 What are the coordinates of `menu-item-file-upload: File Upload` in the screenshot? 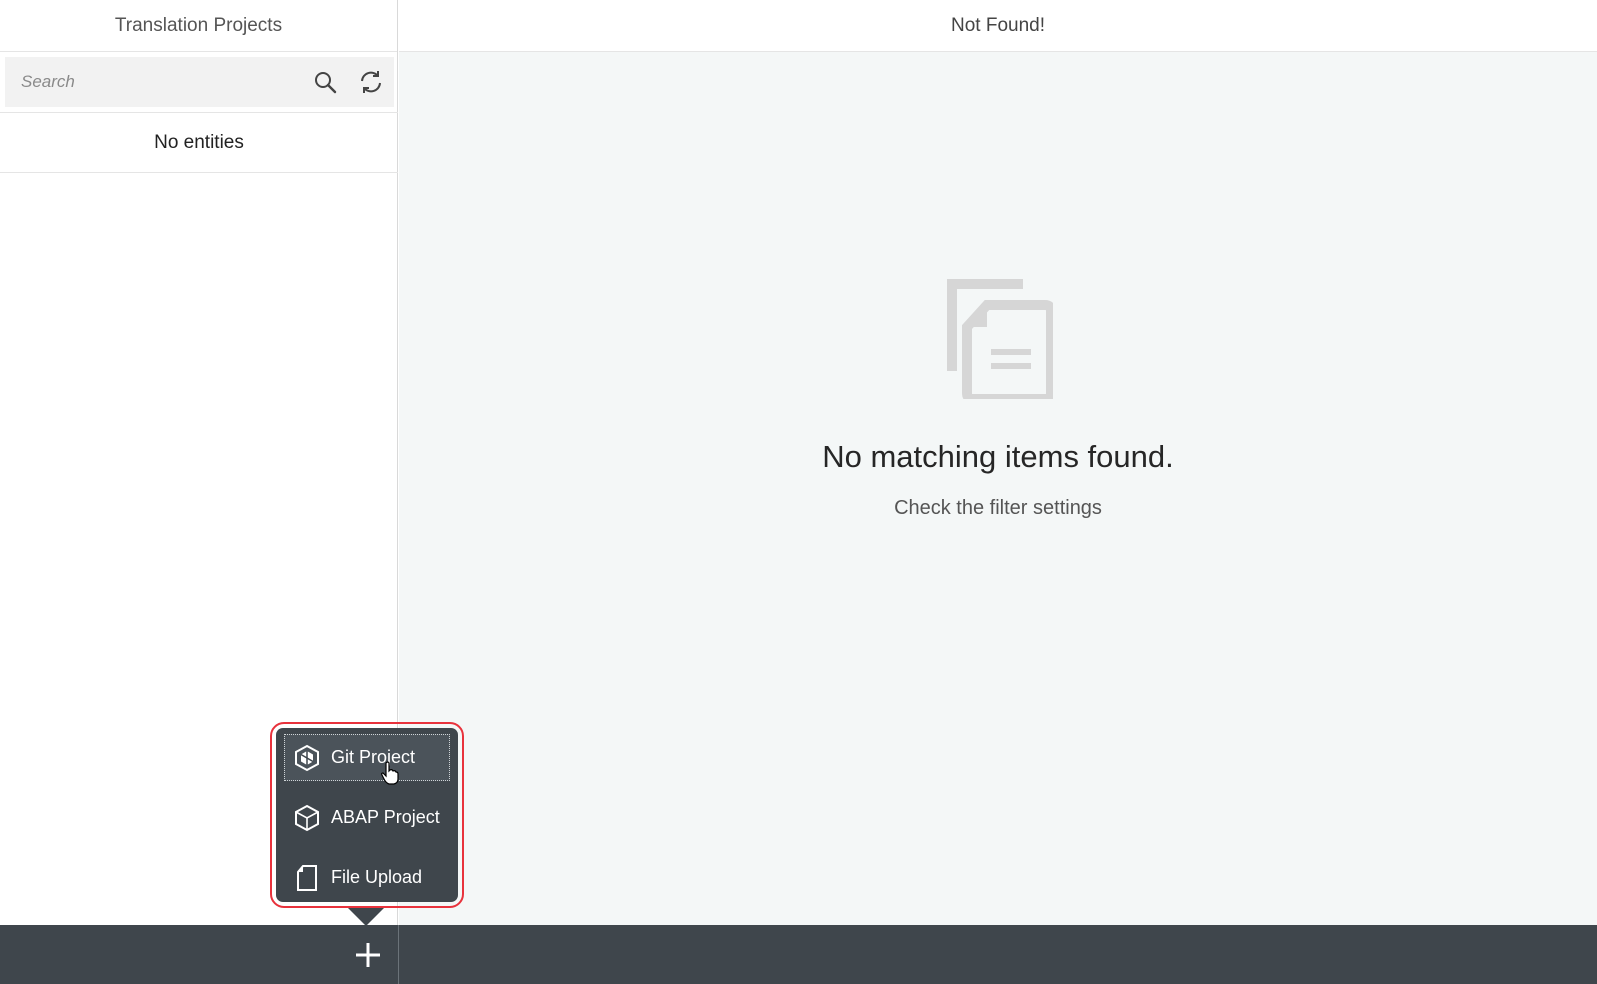 It's located at (367, 877).